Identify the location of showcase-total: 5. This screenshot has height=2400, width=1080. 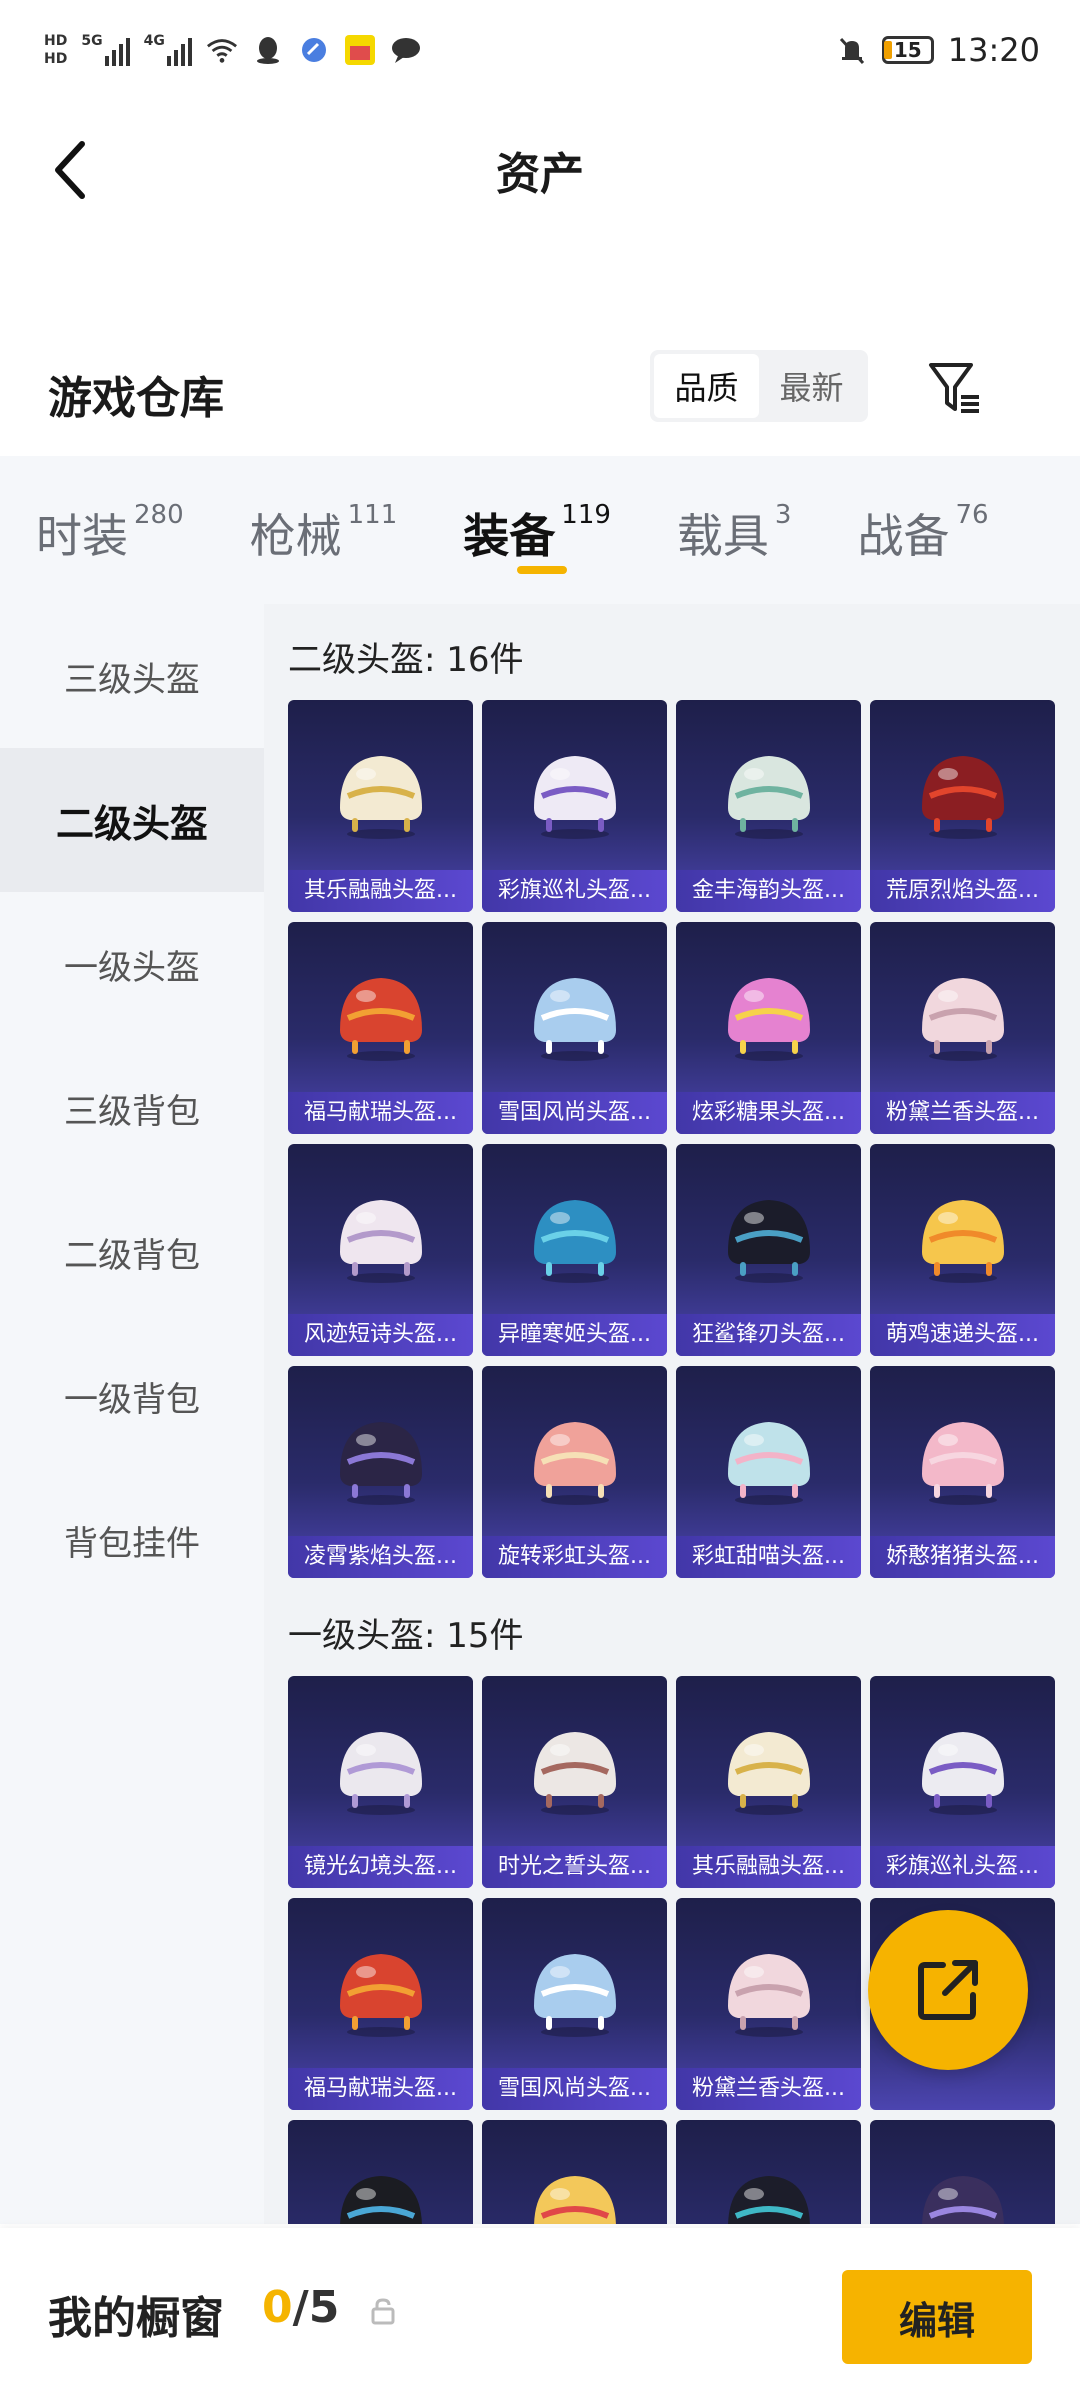
(324, 2307).